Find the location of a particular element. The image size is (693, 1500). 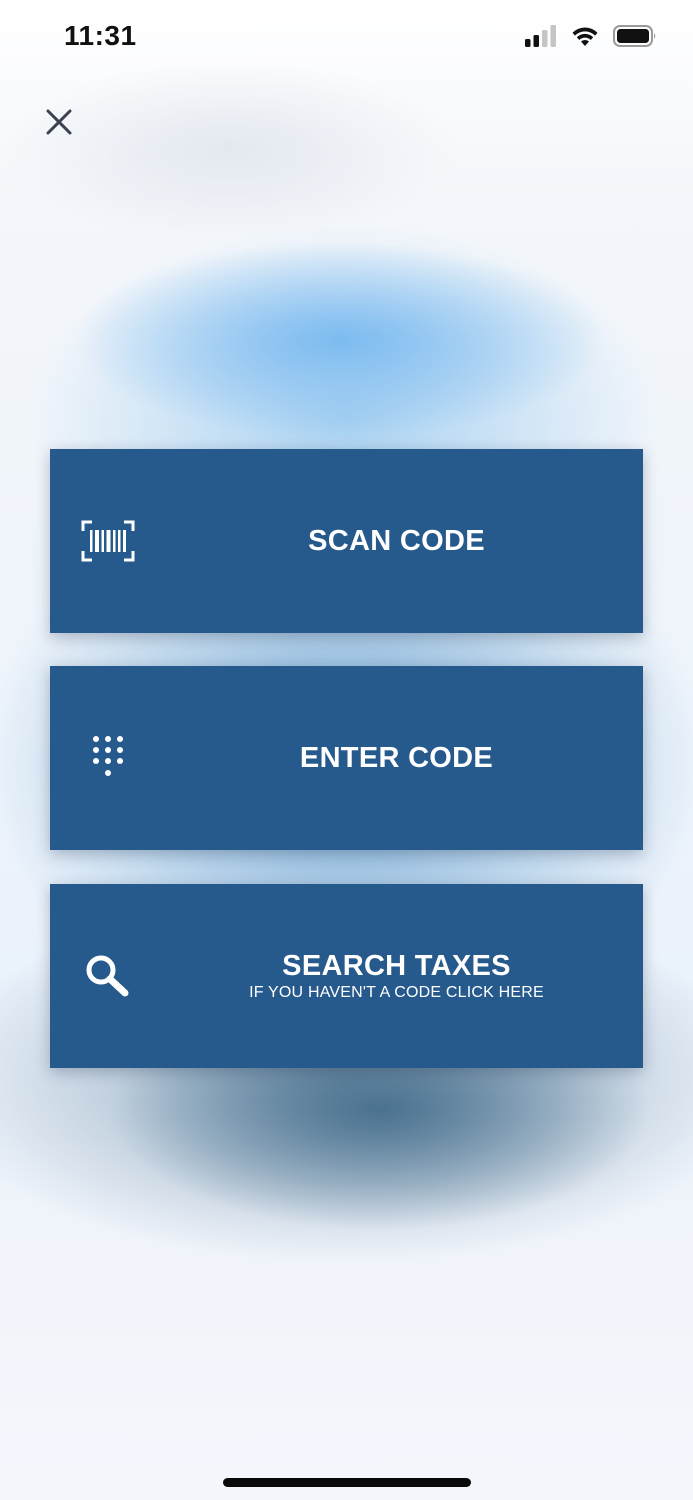

search-icon is located at coordinates (108, 976).